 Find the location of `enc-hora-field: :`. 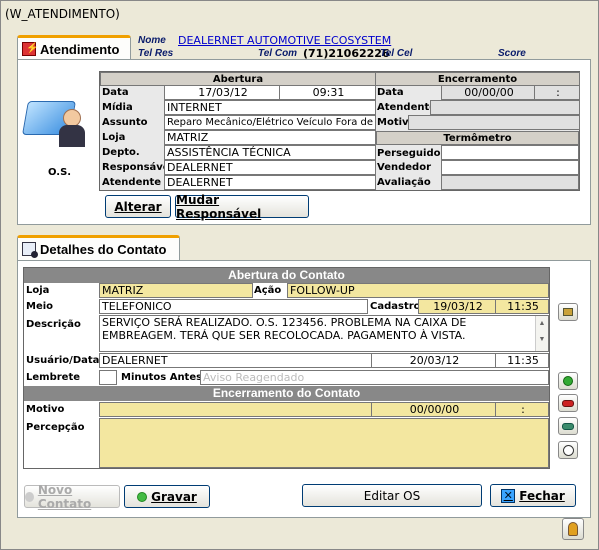

enc-hora-field: : is located at coordinates (557, 92).